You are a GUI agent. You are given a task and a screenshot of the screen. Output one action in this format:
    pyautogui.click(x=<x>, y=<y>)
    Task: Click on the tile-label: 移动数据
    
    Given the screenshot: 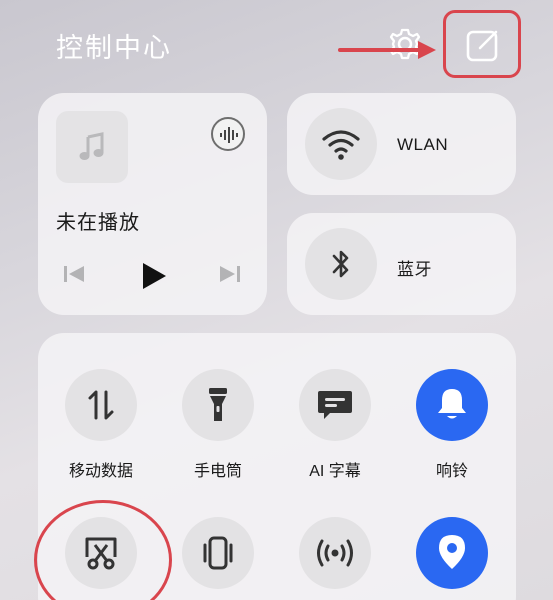 What is the action you would take?
    pyautogui.click(x=100, y=471)
    